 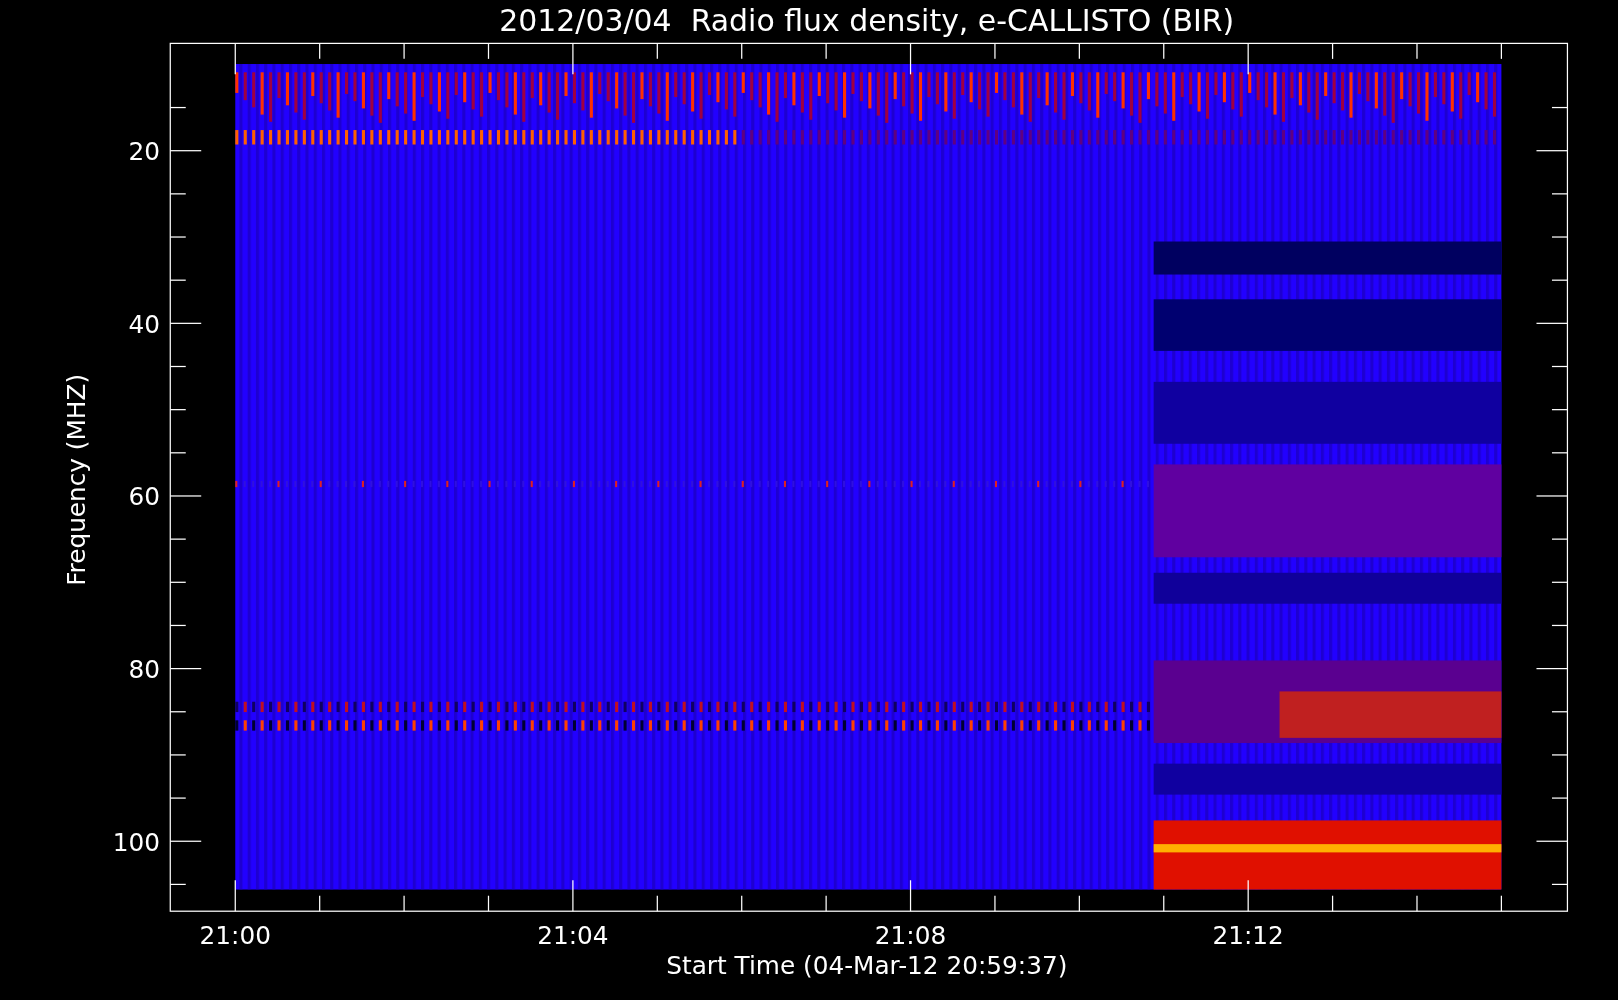 I want to click on x-axis-label: Start Time (04-Mar-12 20:59:37), so click(x=867, y=966).